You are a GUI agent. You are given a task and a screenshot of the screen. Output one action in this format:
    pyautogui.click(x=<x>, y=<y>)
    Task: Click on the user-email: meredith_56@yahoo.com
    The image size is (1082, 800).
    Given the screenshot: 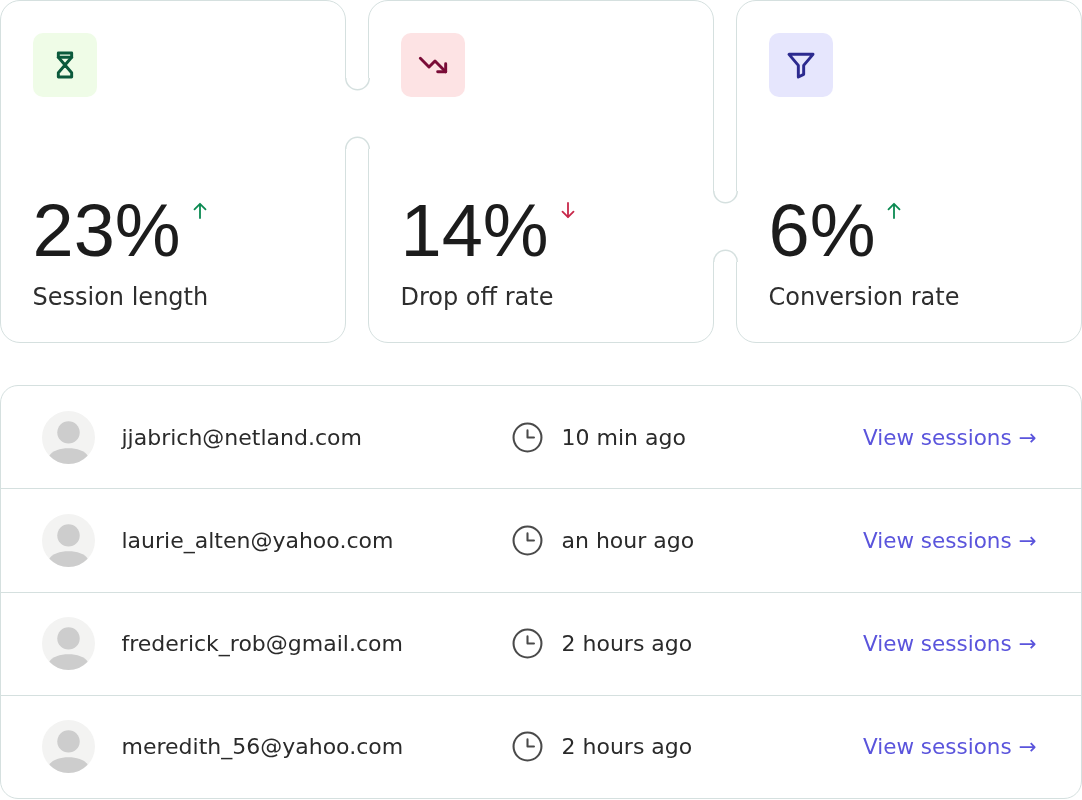 What is the action you would take?
    pyautogui.click(x=263, y=747)
    